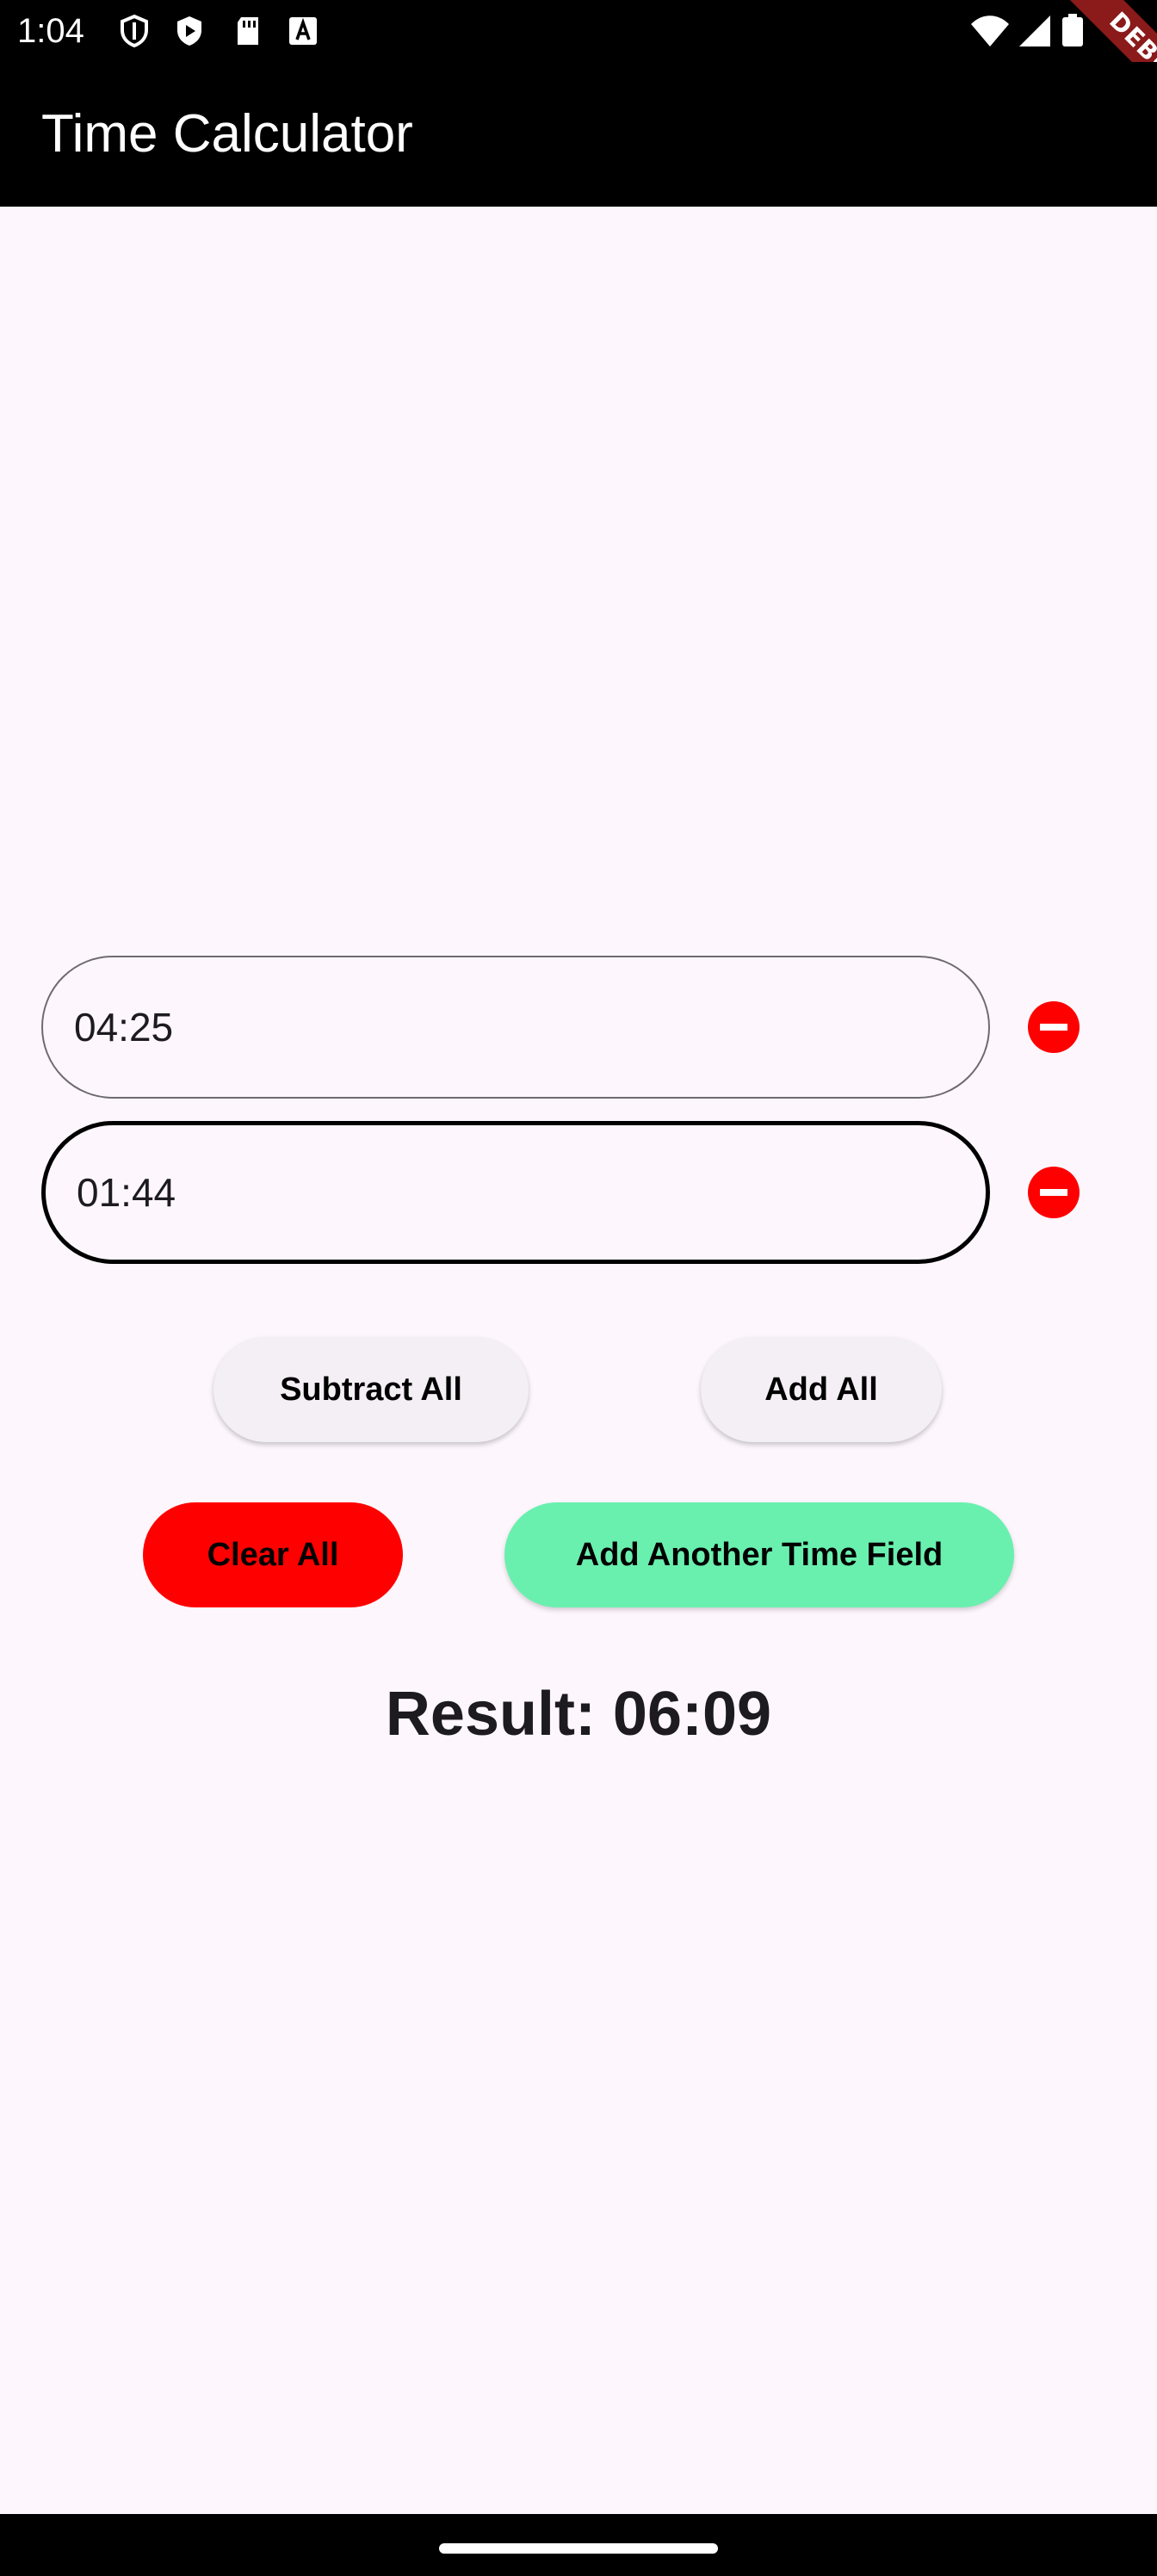  Describe the element at coordinates (759, 1555) in the screenshot. I see `add-time-field-button: Add Another Time Field` at that location.